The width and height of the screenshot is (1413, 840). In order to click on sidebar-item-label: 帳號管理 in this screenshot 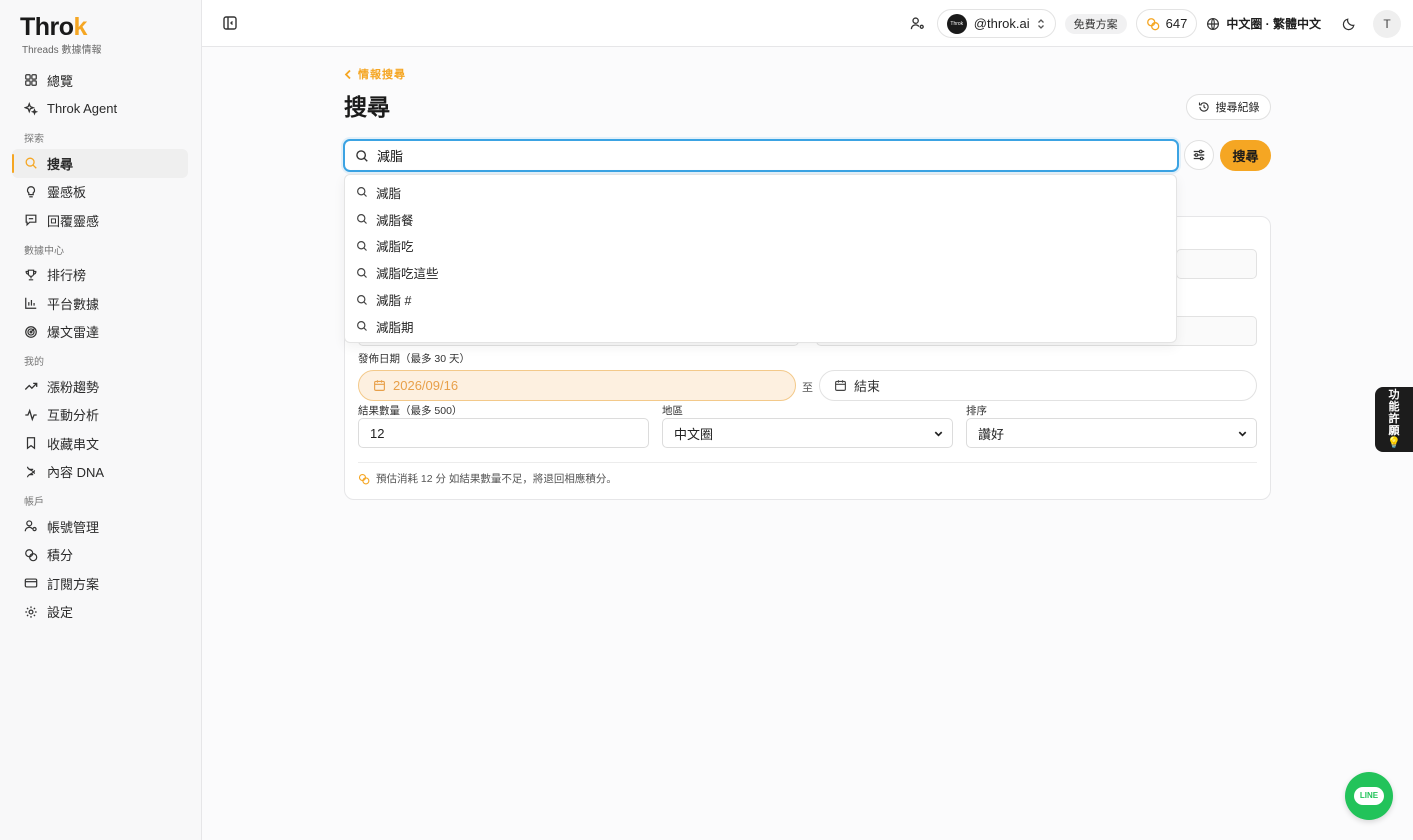, I will do `click(73, 527)`.